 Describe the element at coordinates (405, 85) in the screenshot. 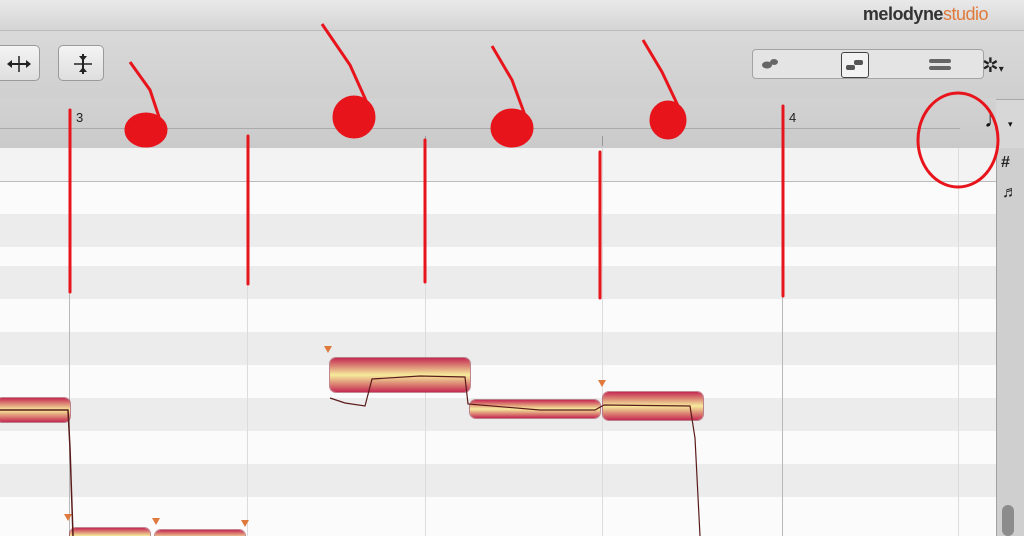

I see `hand-drawn-eighth-notes` at that location.